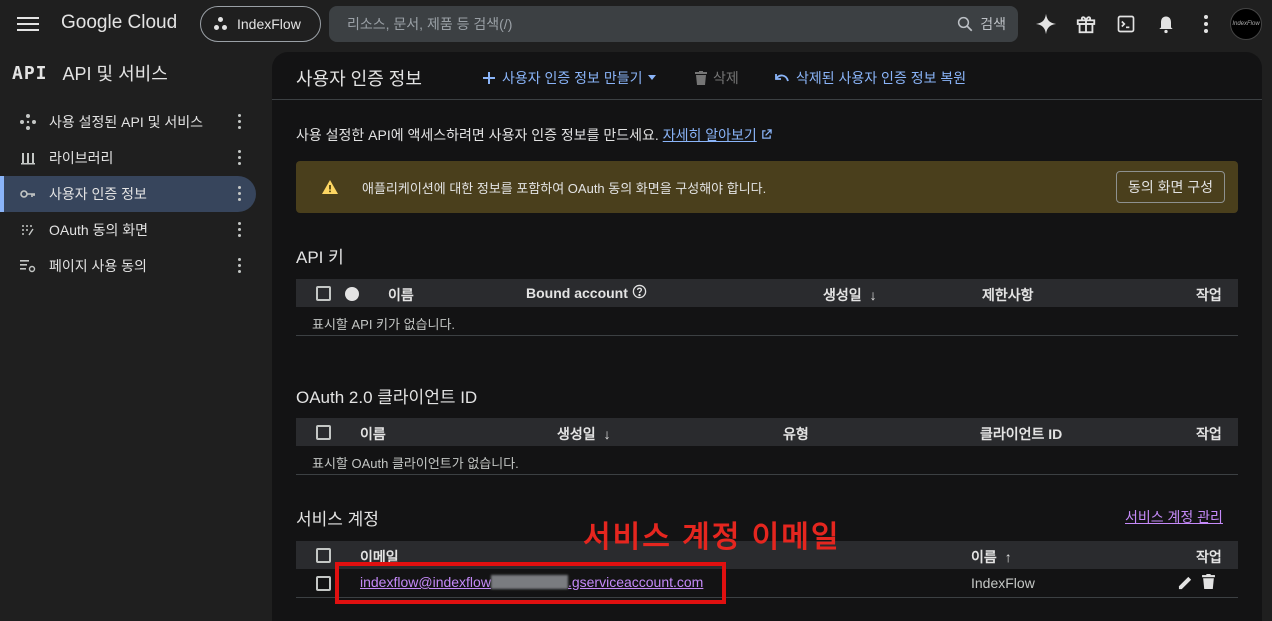 This screenshot has height=621, width=1272. I want to click on table-header: 이름 생성일 ↓ 유형 클라이언트 ID 작업, so click(767, 432).